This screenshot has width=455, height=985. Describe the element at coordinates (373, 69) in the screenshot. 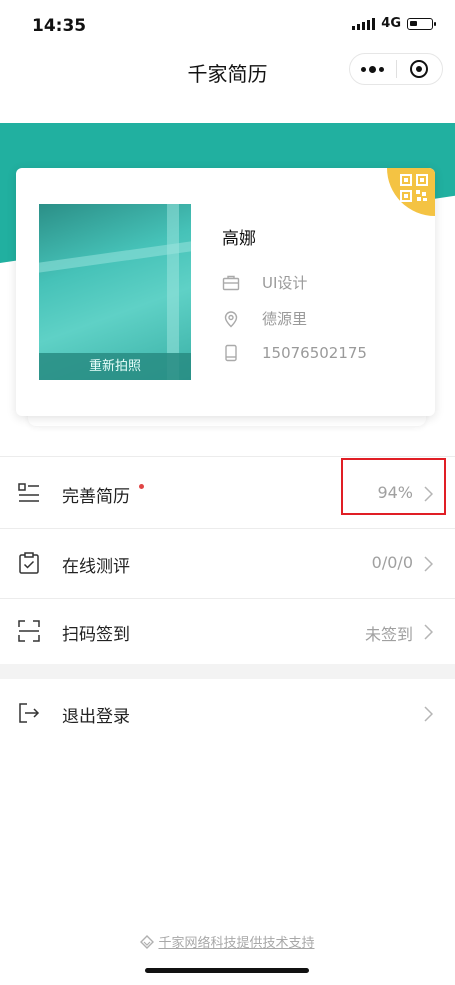

I see `more-icon` at that location.